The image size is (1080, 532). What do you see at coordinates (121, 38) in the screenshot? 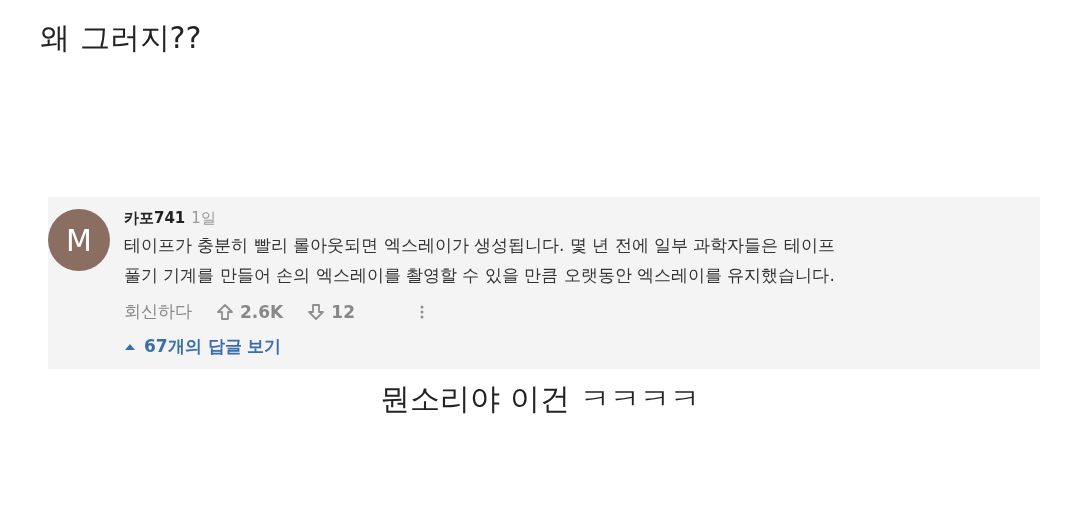
I see `post-title: 왜 그러지??` at bounding box center [121, 38].